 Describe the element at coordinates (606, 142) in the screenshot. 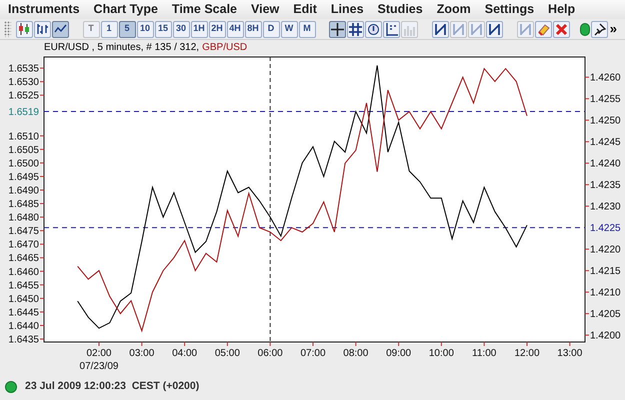

I see `y2-tick-label: 1.4245` at that location.